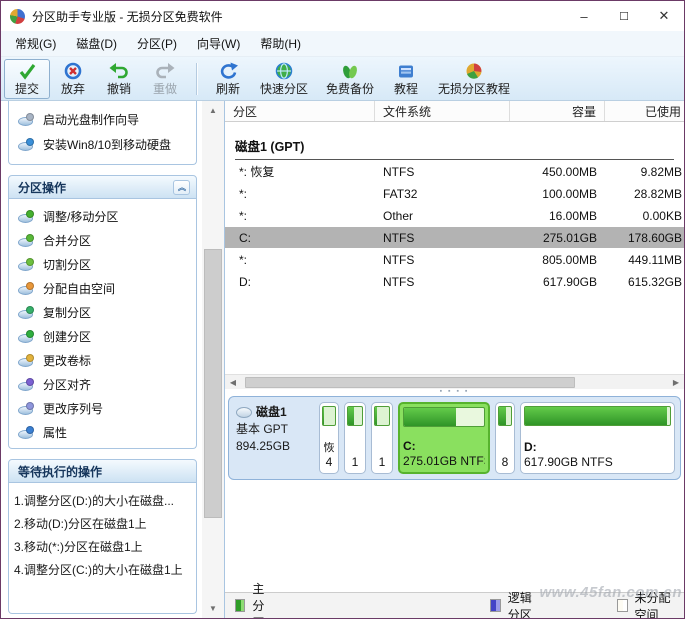  What do you see at coordinates (228, 79) in the screenshot?
I see `refresh-button: 刷新` at bounding box center [228, 79].